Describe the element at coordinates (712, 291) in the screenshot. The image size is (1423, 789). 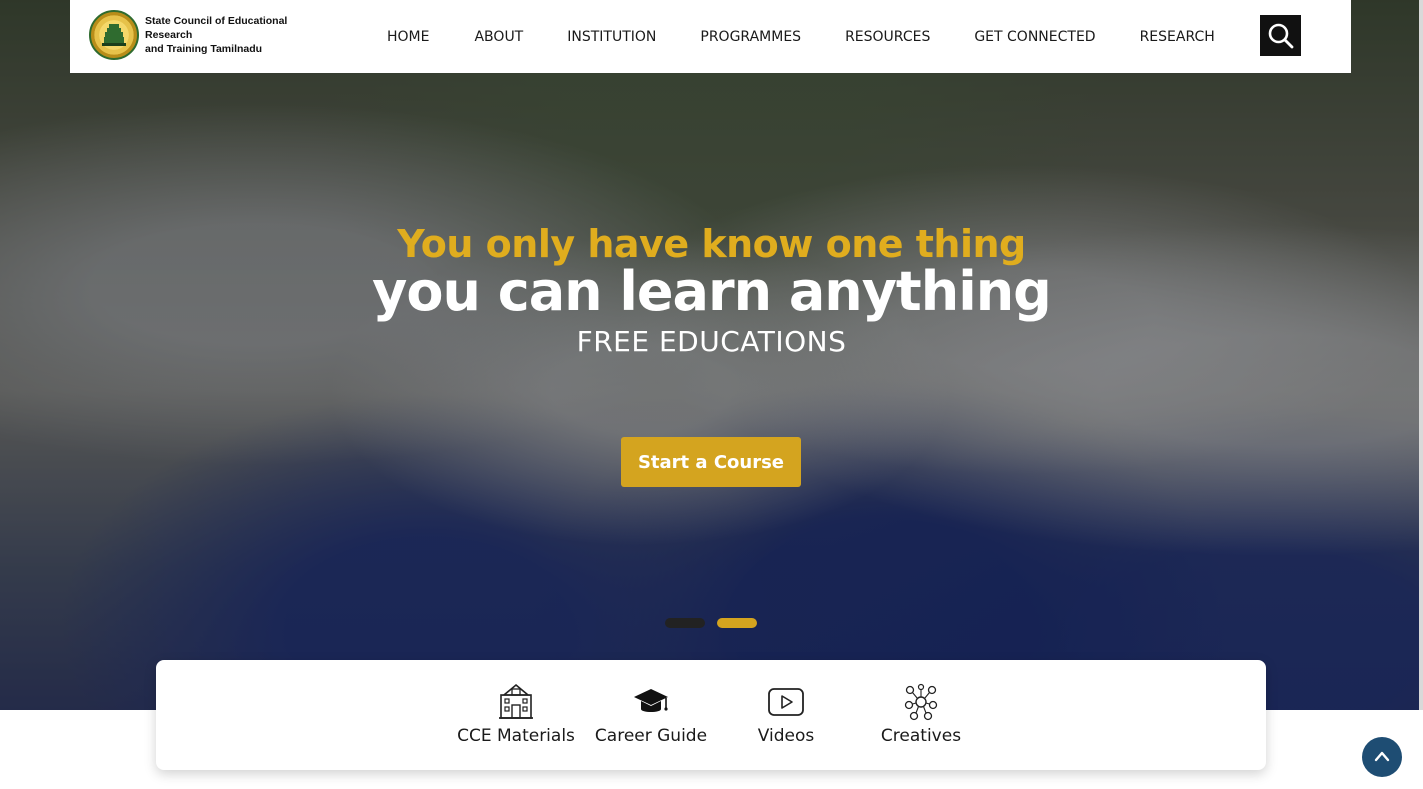
I see `hero-headline-main: you can learn anything` at that location.